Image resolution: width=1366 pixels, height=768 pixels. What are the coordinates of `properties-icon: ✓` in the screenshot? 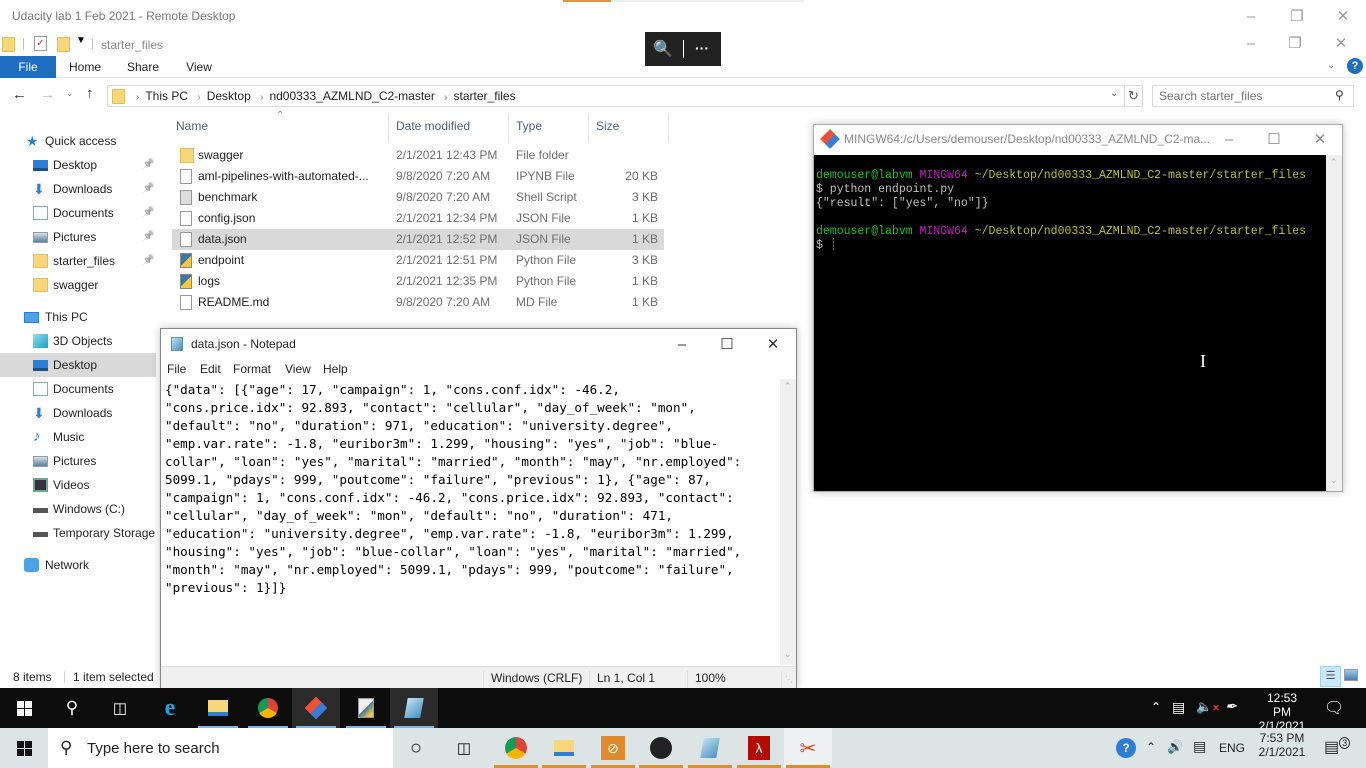 It's located at (40, 43).